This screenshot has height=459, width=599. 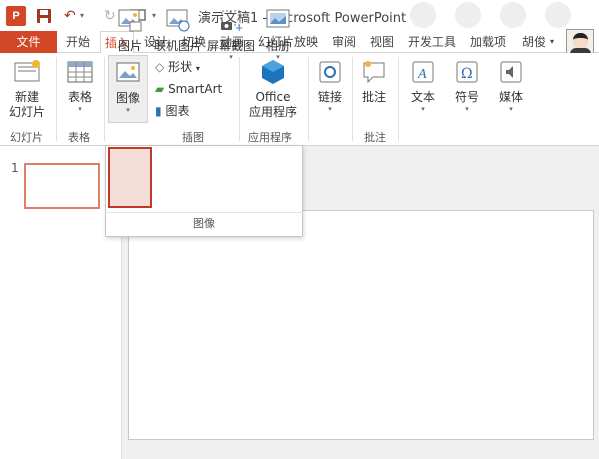 What do you see at coordinates (330, 72) in the screenshot?
I see `link-icon` at bounding box center [330, 72].